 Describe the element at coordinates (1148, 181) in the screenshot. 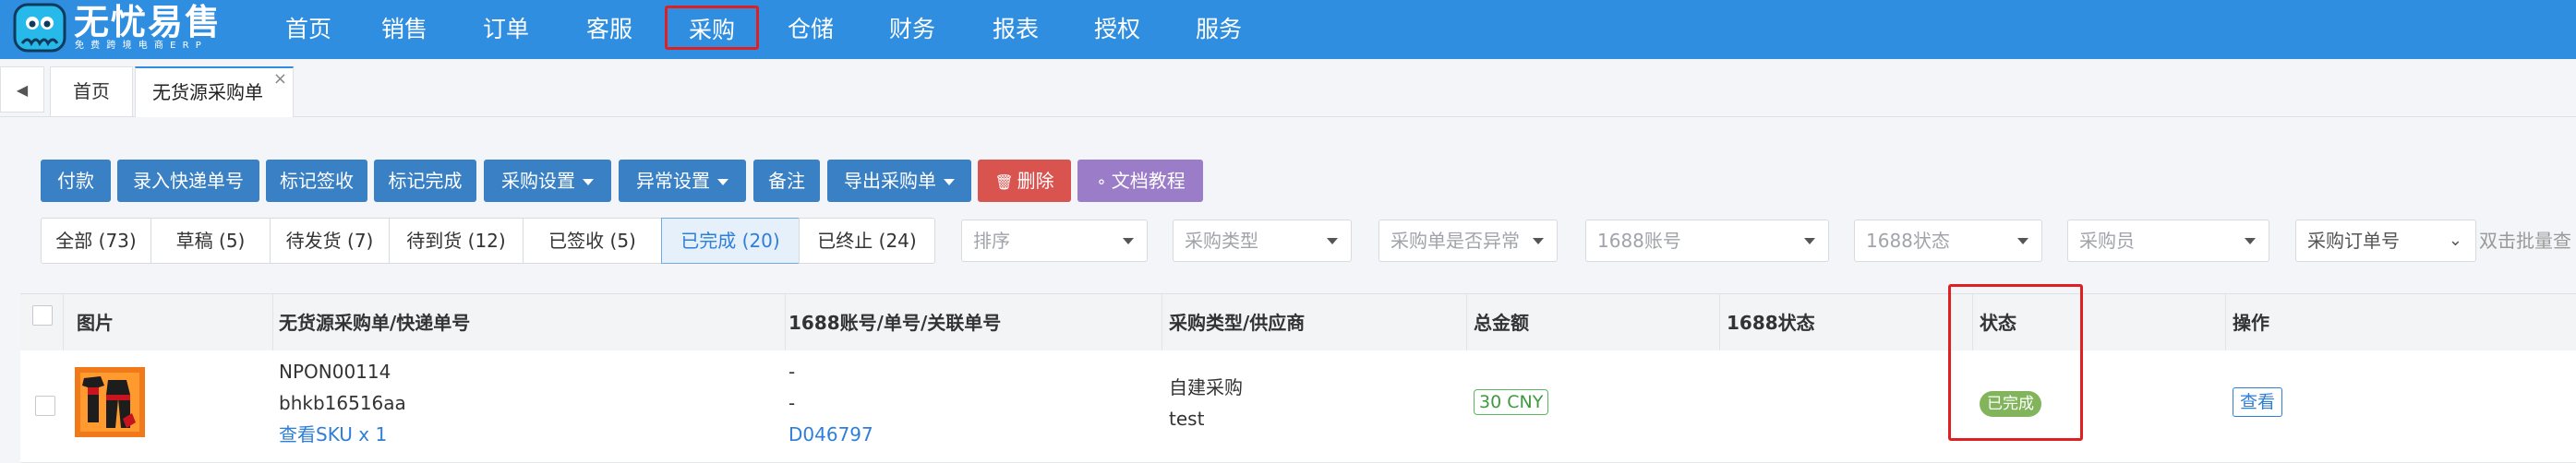

I see `docs-tutorial-label: 文档教程` at that location.